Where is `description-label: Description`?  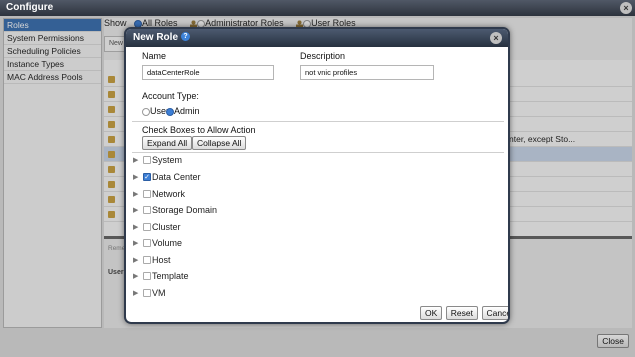
description-label: Description is located at coordinates (323, 56).